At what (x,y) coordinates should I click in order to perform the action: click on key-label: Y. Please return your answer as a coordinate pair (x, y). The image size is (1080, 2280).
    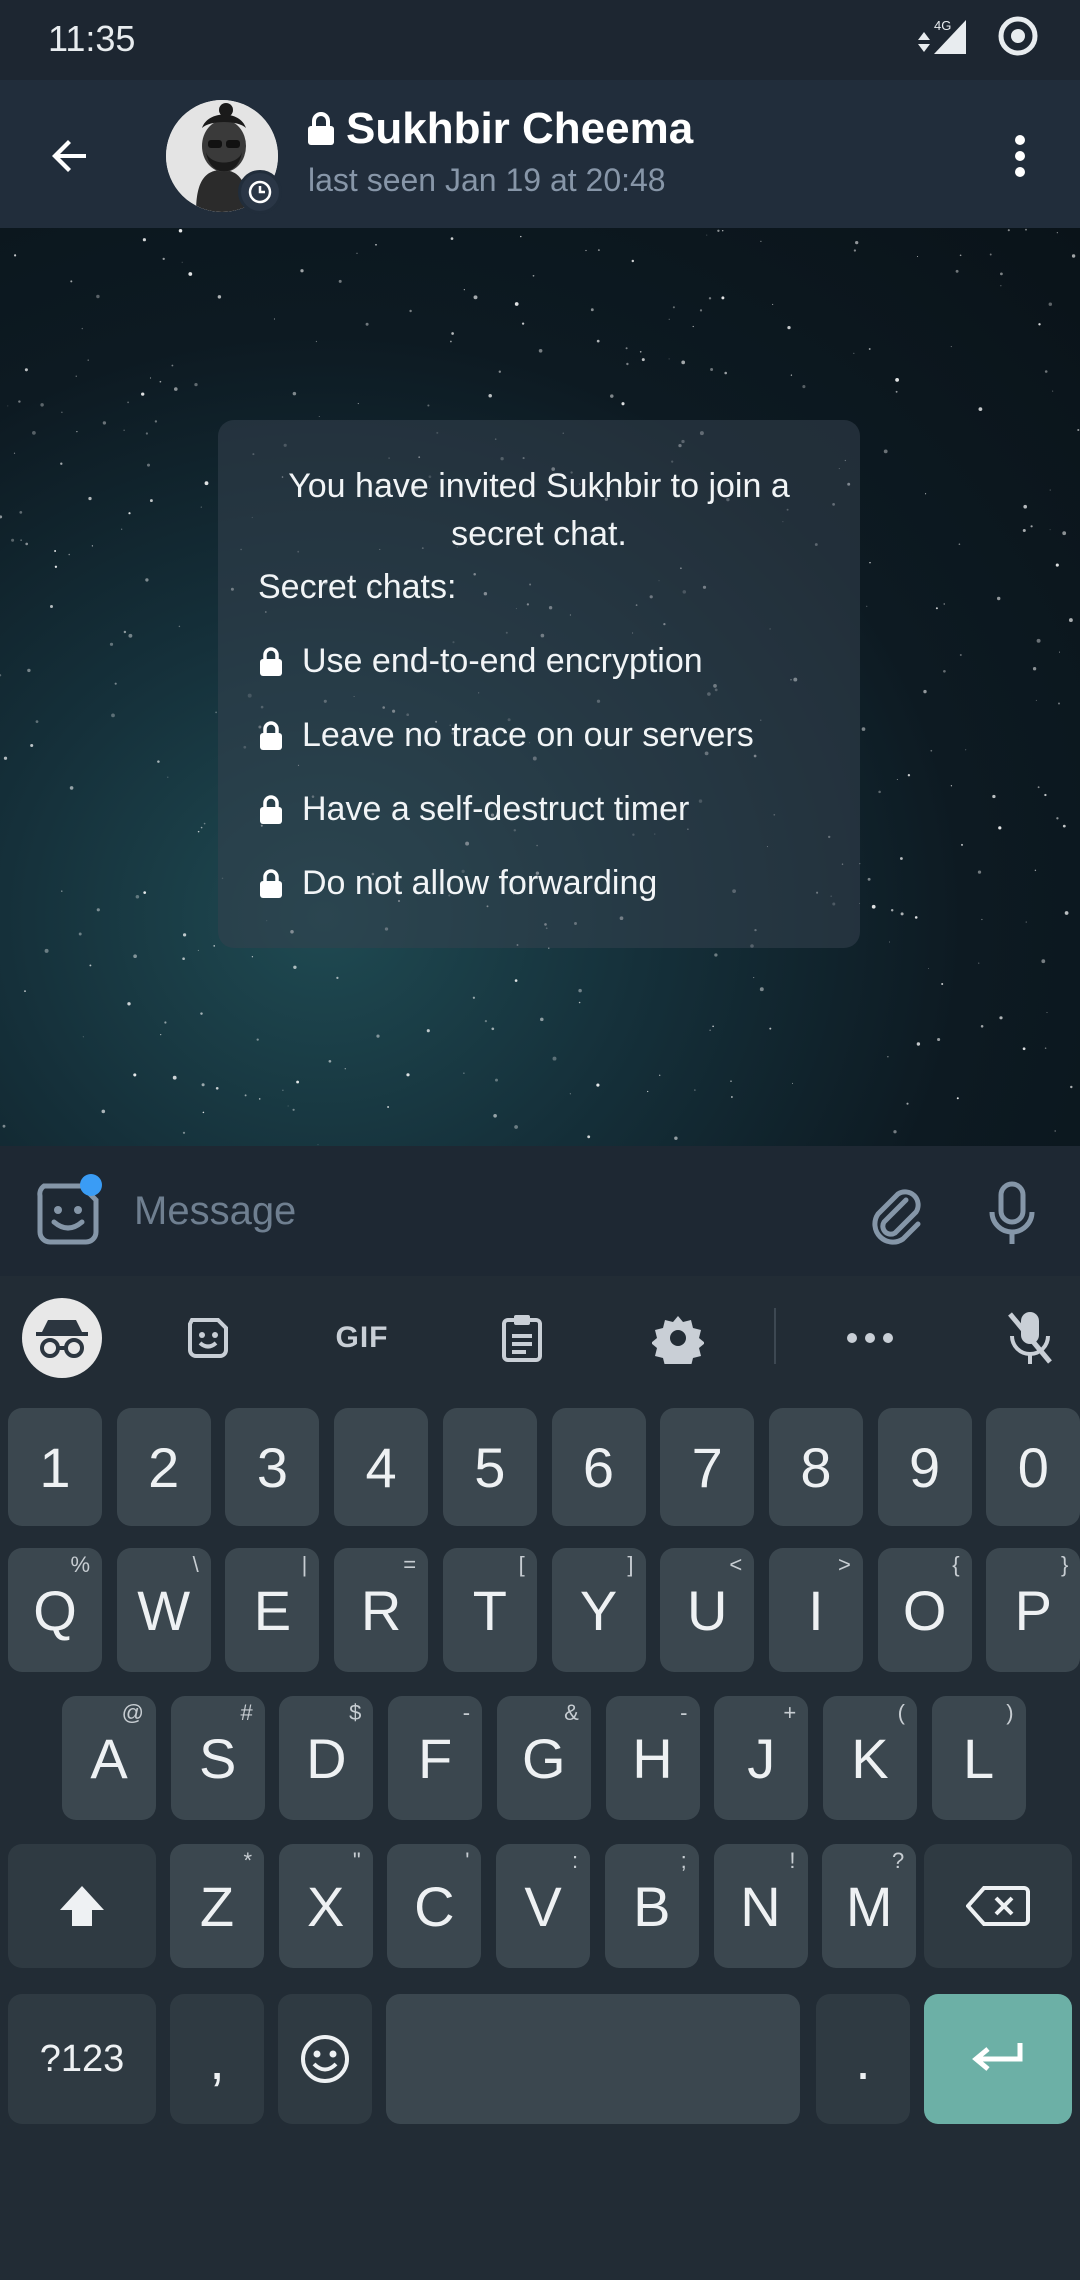
    Looking at the image, I should click on (598, 1610).